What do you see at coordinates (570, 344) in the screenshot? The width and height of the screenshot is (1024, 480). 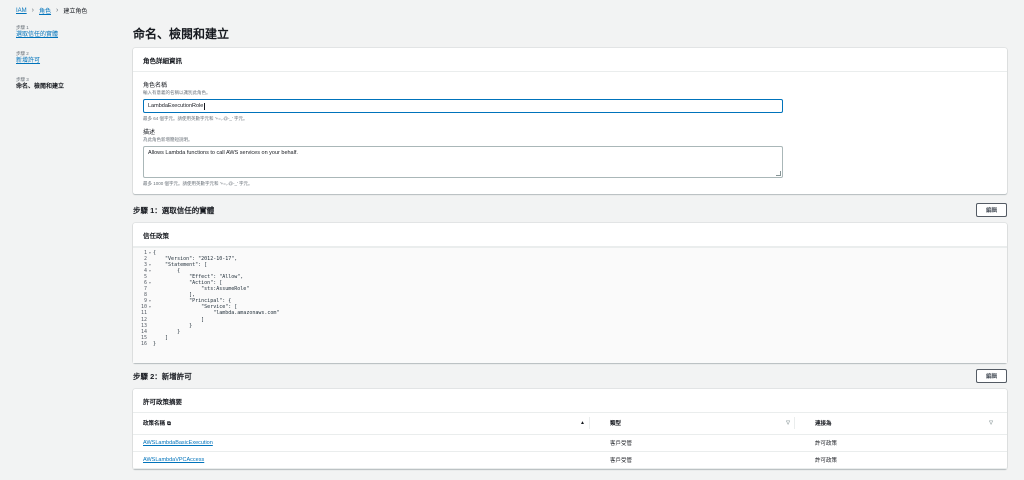 I see `code-line: 16}` at bounding box center [570, 344].